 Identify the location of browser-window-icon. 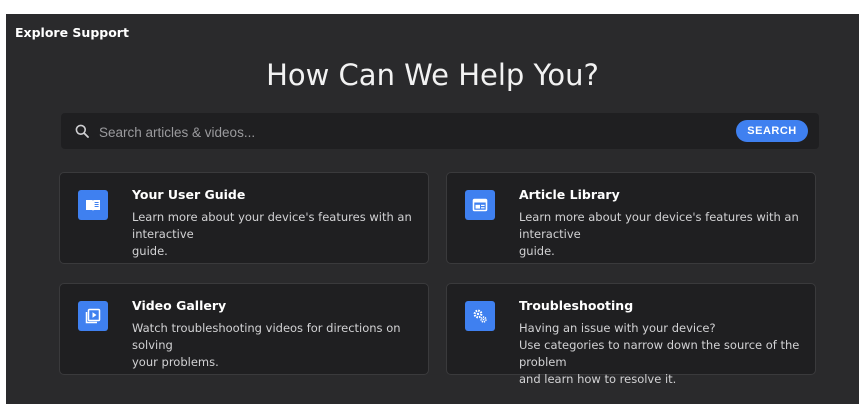
(480, 205).